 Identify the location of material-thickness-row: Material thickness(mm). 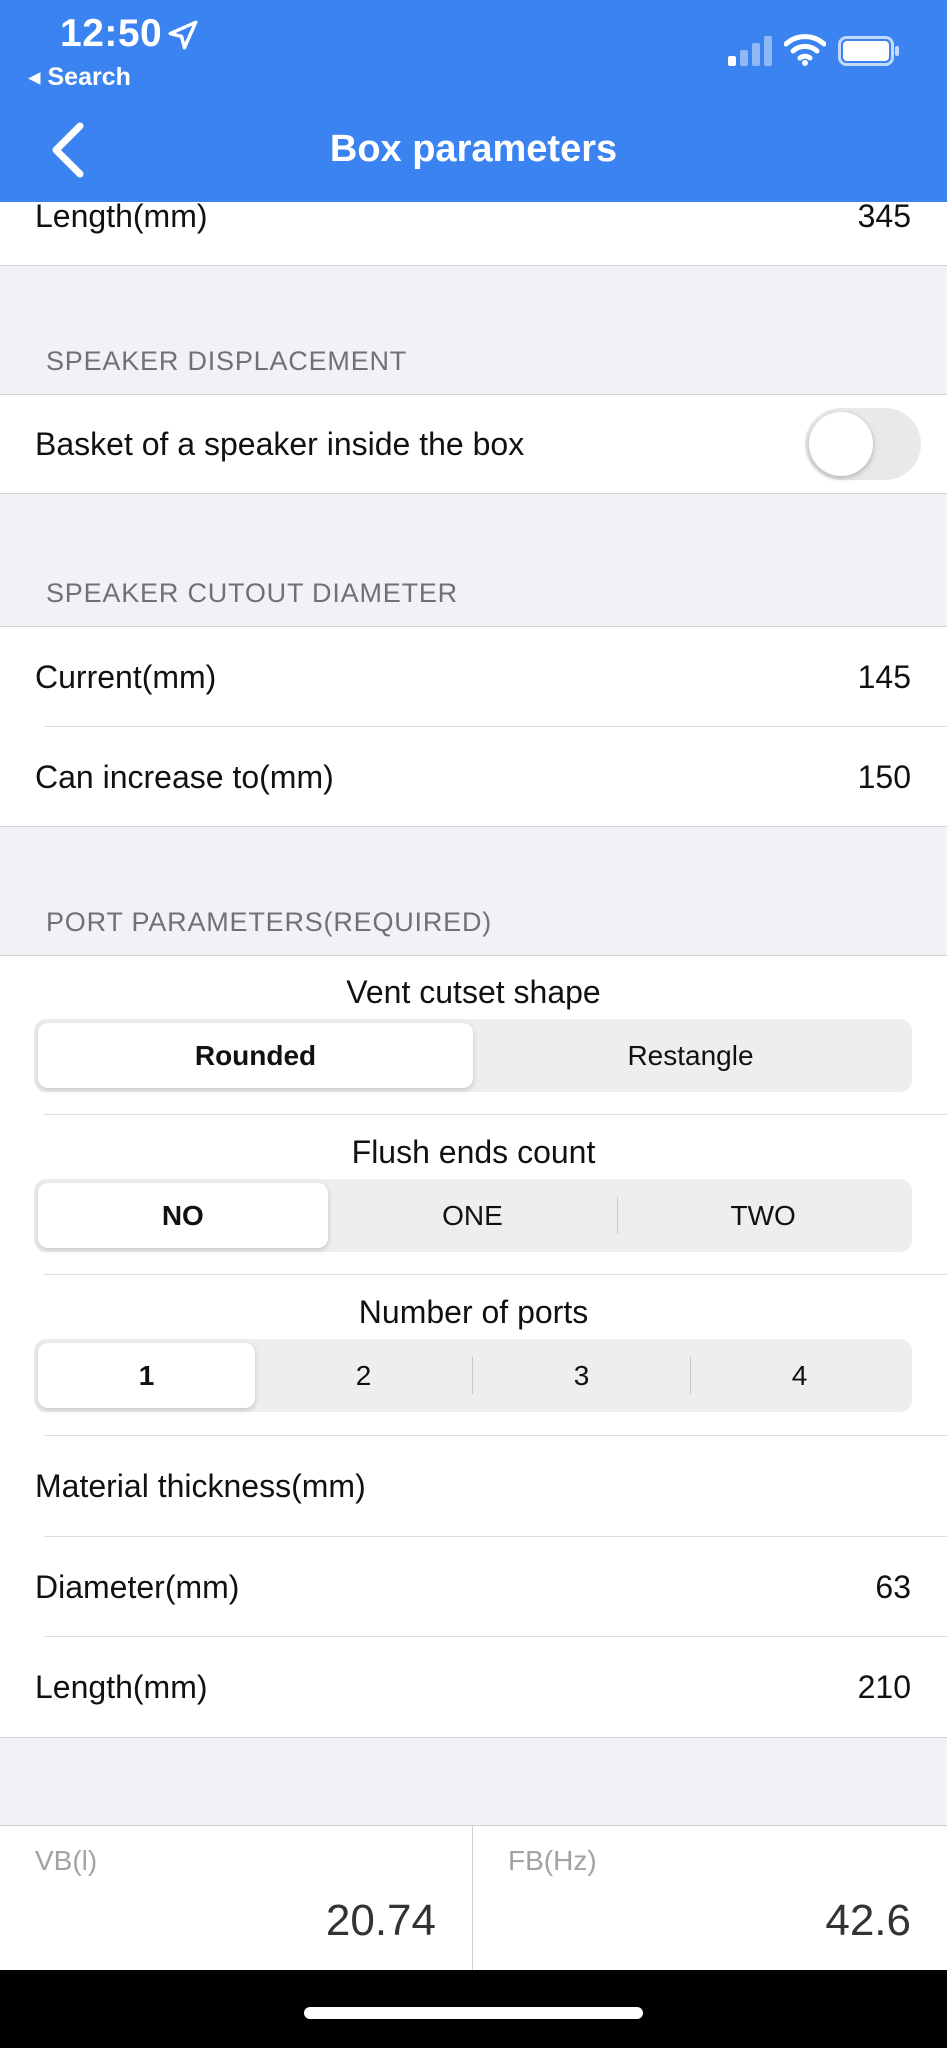
(473, 1486).